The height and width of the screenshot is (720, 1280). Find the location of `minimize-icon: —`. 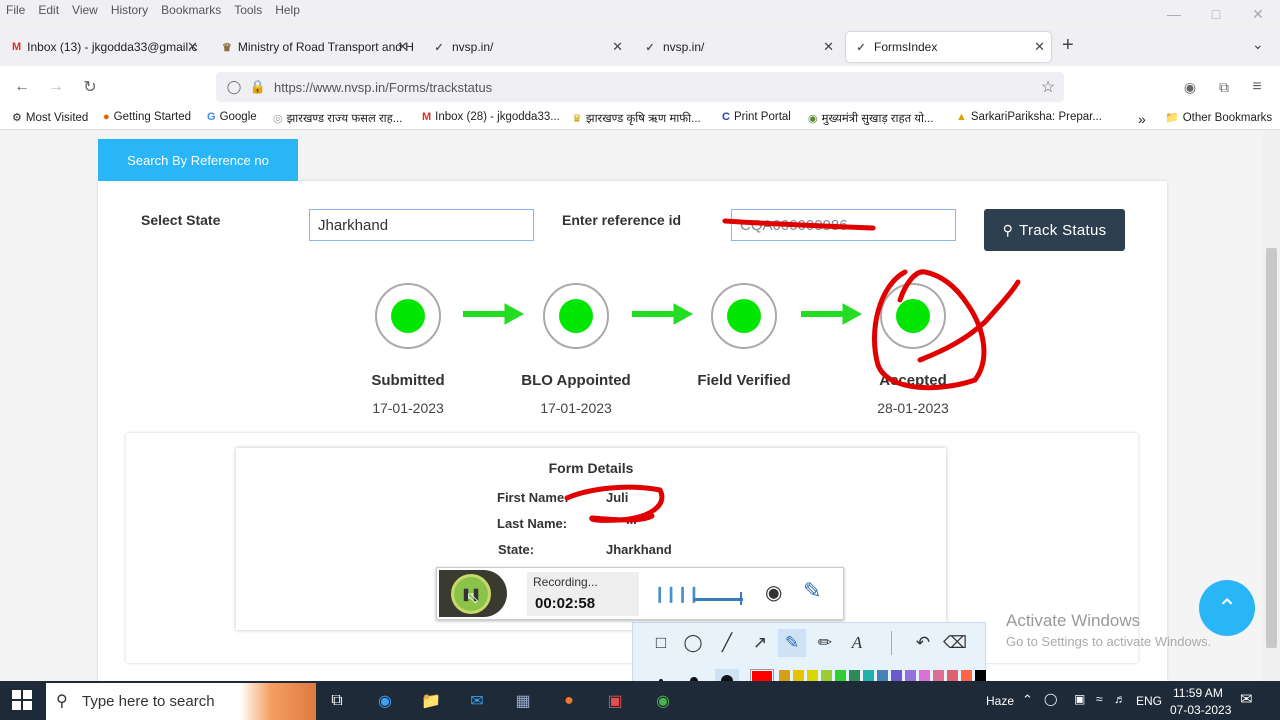

minimize-icon: — is located at coordinates (1174, 14).